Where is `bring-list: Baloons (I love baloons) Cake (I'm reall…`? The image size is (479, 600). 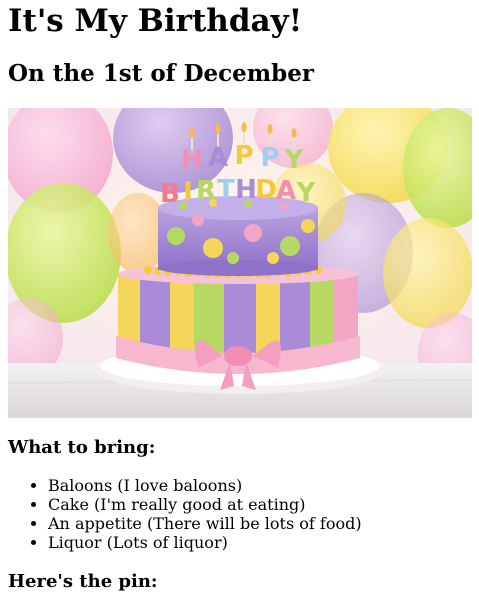 bring-list: Baloons (I love baloons) Cake (I'm reall… is located at coordinates (239, 514).